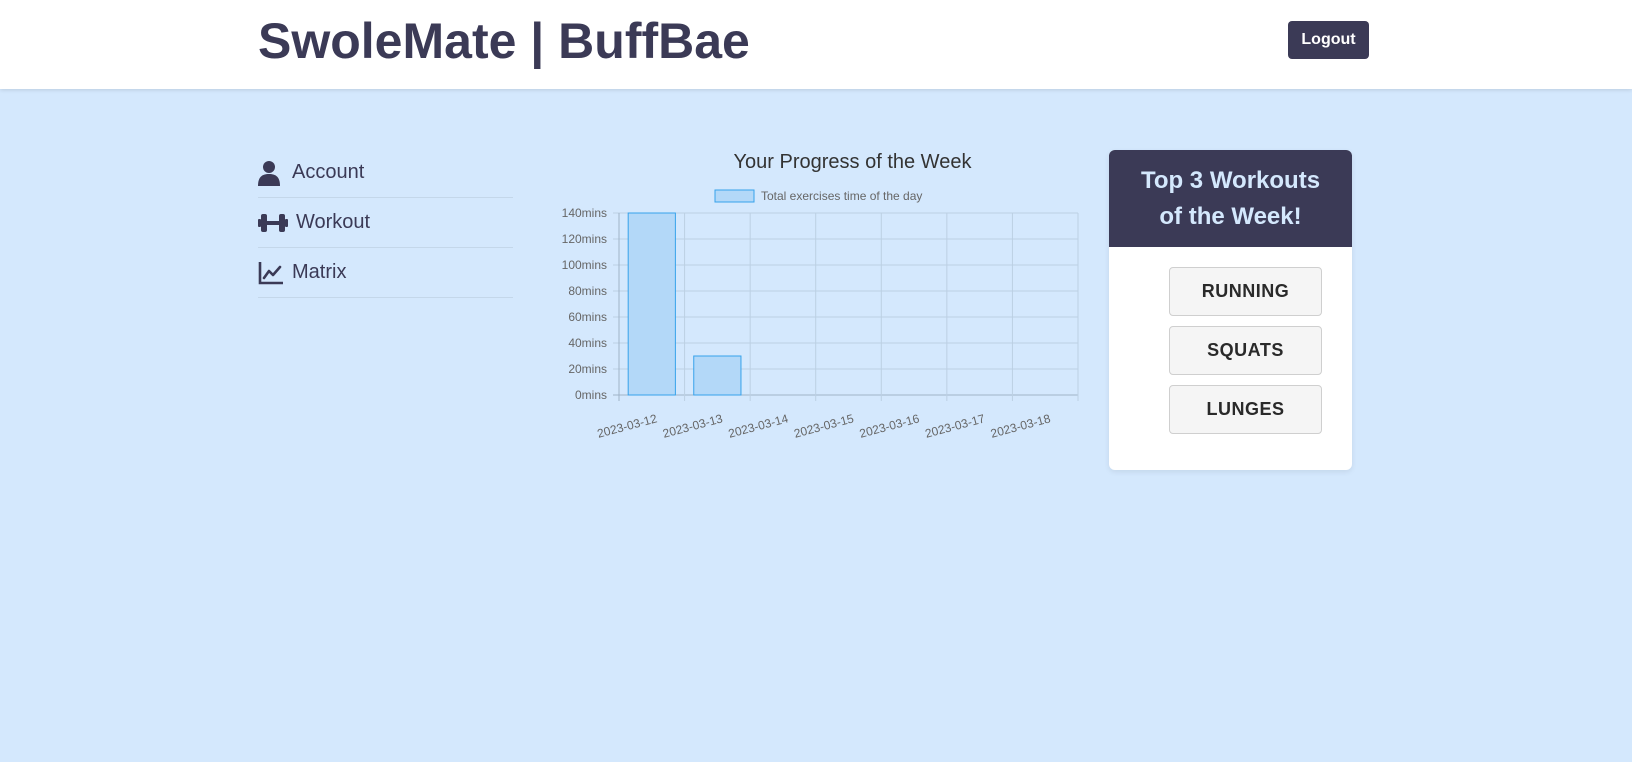 The width and height of the screenshot is (1632, 762). What do you see at coordinates (1230, 198) in the screenshot?
I see `top-workouts-title: Top 3 Workouts of the Week!` at bounding box center [1230, 198].